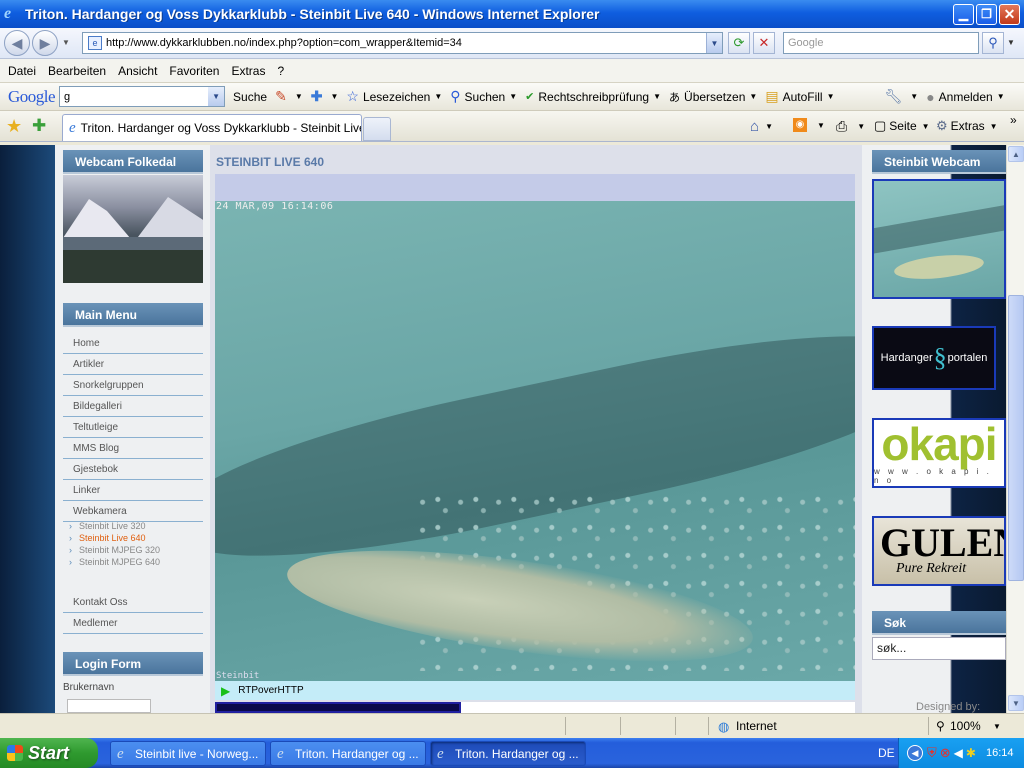 This screenshot has width=1024, height=768. Describe the element at coordinates (800, 125) in the screenshot. I see `rss-icon: ◉` at that location.